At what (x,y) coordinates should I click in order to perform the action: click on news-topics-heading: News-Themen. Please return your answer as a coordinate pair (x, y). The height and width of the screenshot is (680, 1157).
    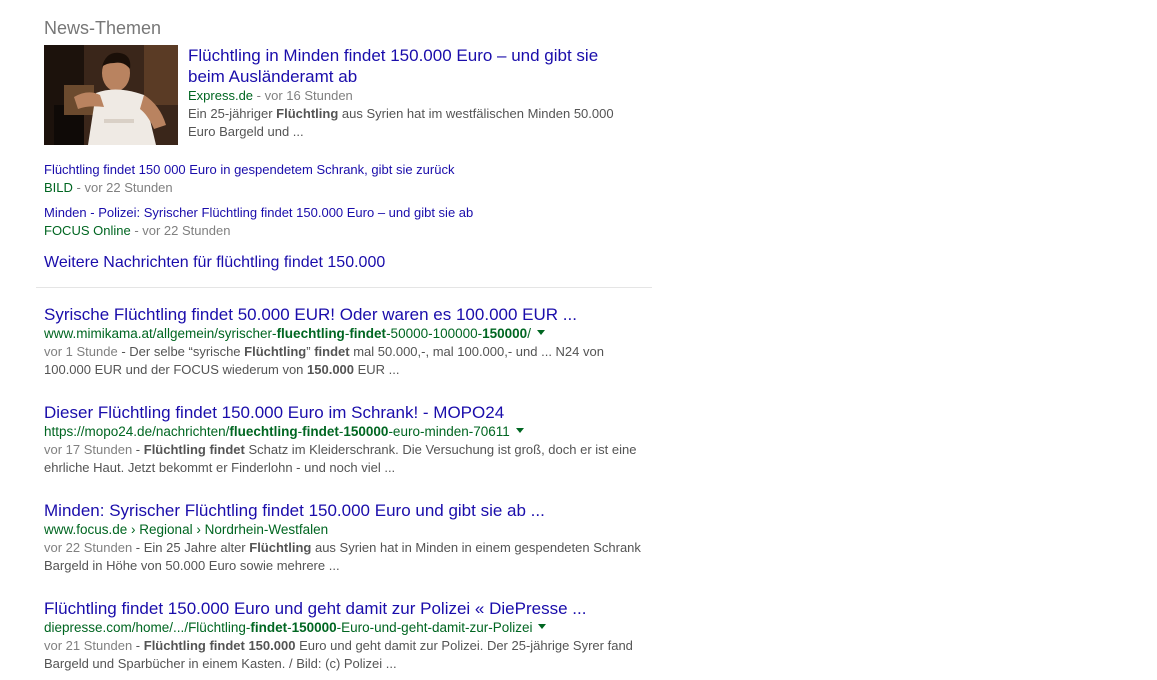
    Looking at the image, I should click on (103, 28).